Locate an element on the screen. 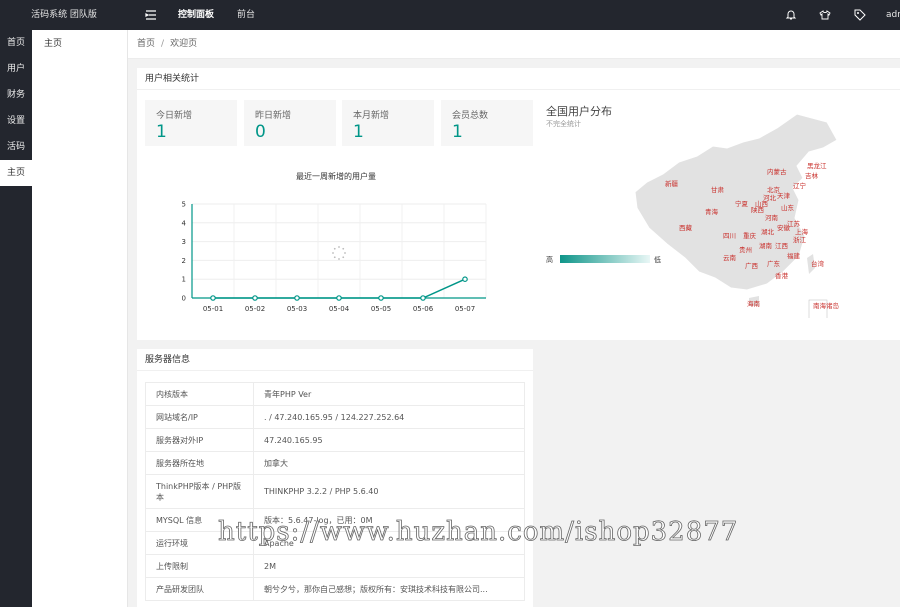 The image size is (900, 607). map-province-label: 宁夏 is located at coordinates (742, 203).